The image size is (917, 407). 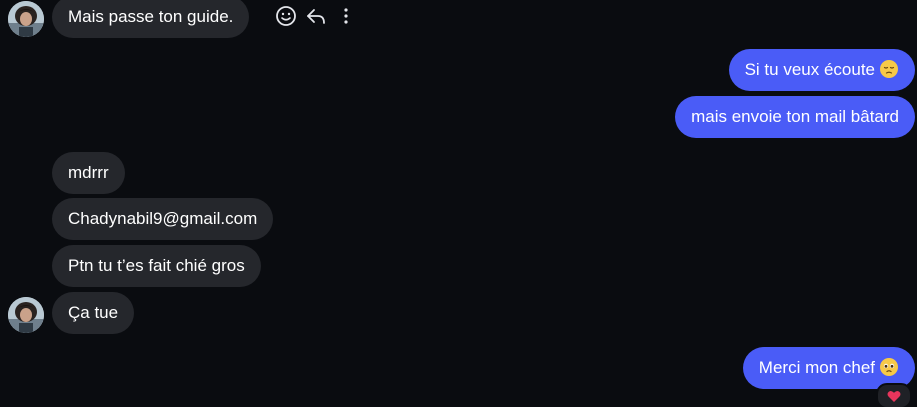 I want to click on more-options-button, so click(x=346, y=16).